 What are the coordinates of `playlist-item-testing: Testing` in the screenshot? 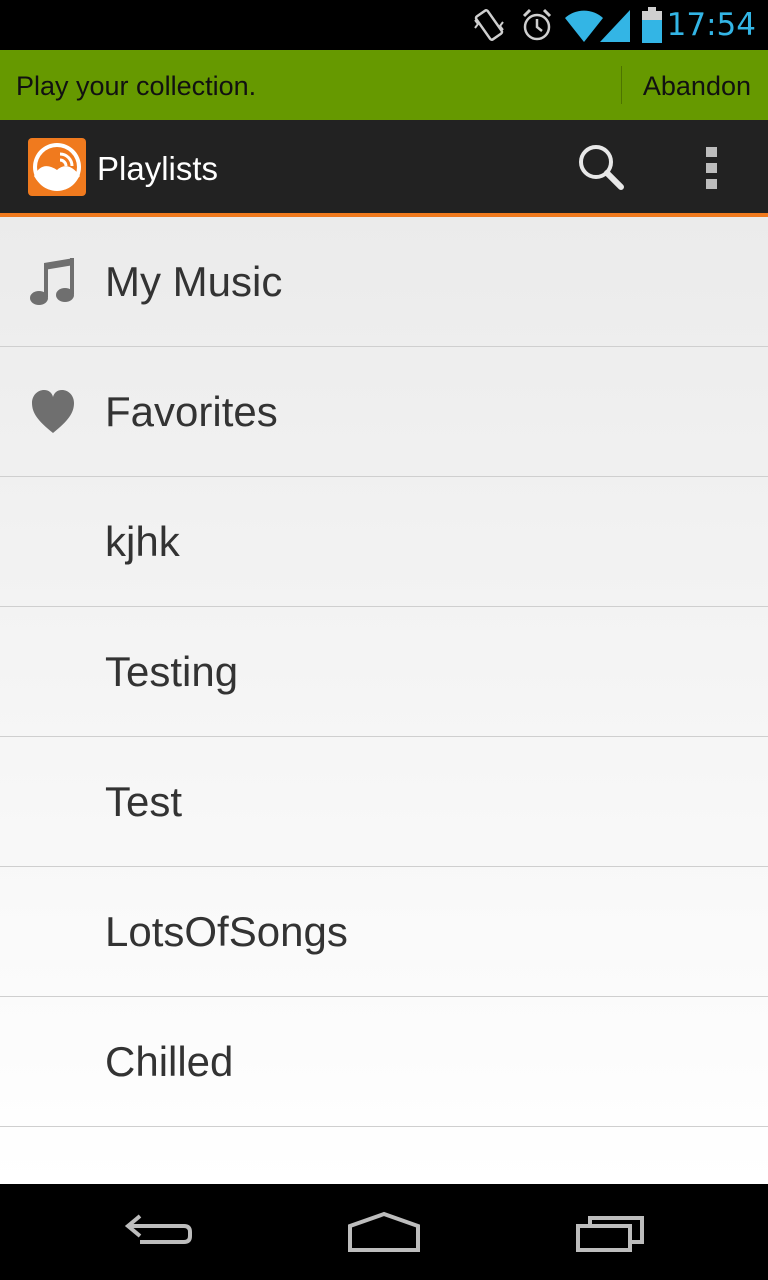 It's located at (384, 672).